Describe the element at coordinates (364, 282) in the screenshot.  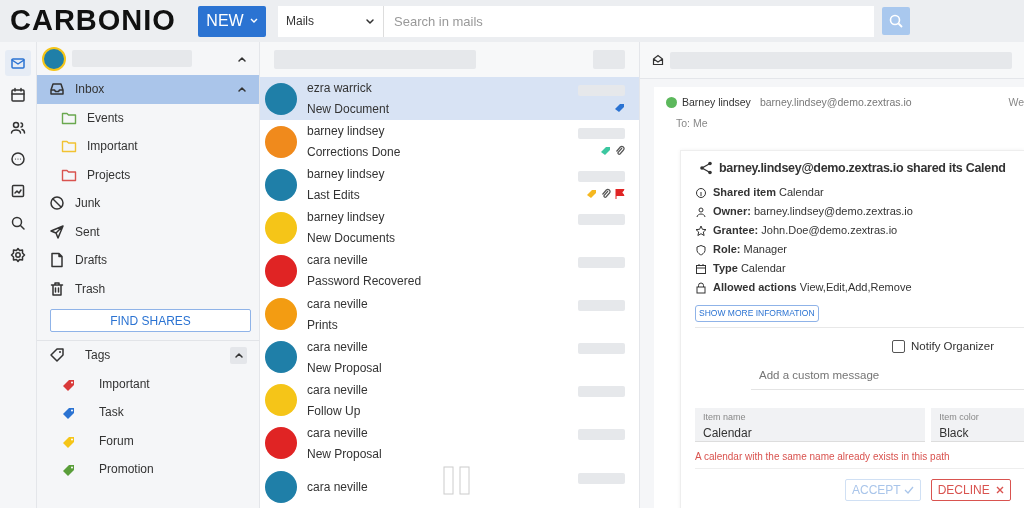
I see `message-subject: Password Recovered` at that location.